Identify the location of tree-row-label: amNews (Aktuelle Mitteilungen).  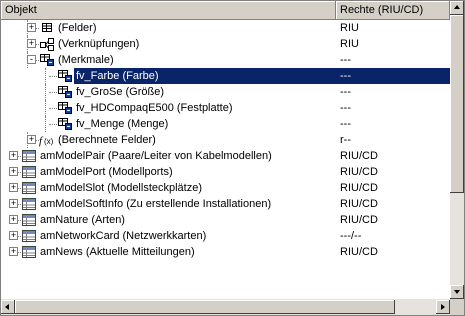
(117, 252).